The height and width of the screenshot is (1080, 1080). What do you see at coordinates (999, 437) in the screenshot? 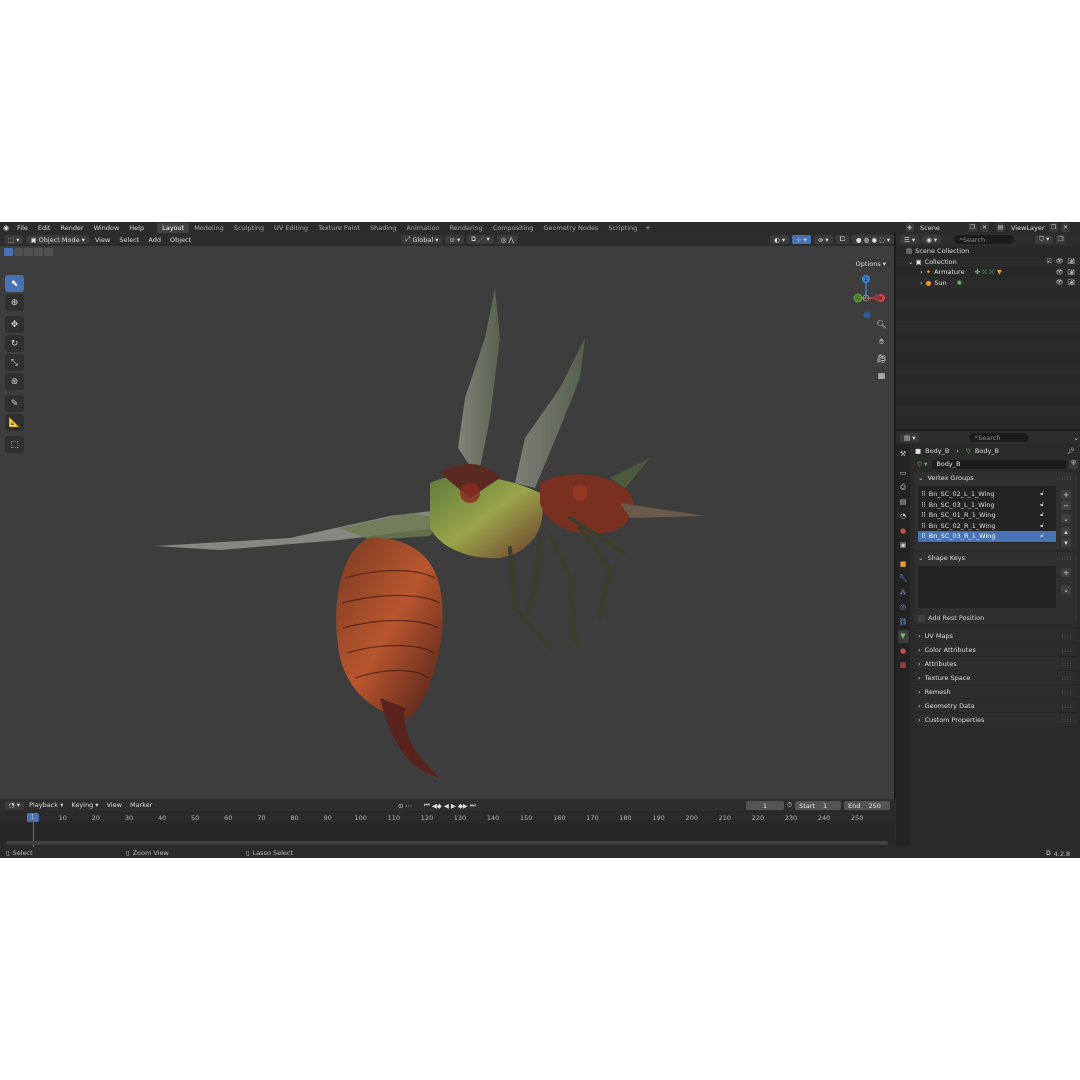
I see `properties-search-input: ⌕ Search` at bounding box center [999, 437].